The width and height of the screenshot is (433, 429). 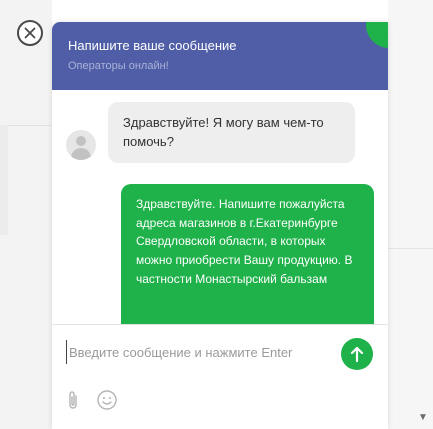 I want to click on send-arrow-icon, so click(x=357, y=354).